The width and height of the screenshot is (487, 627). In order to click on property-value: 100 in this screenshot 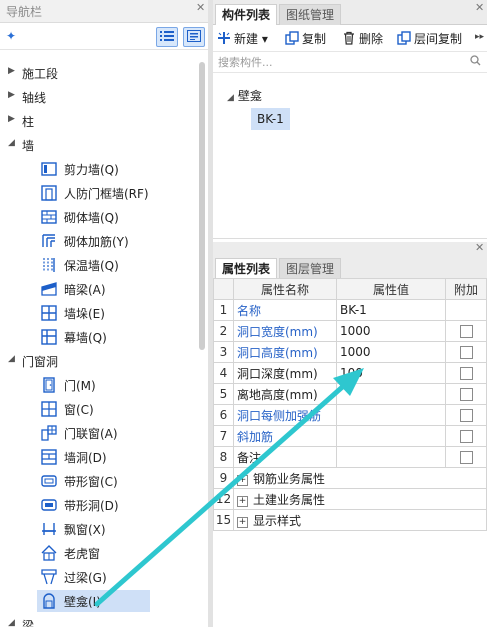, I will do `click(391, 373)`.